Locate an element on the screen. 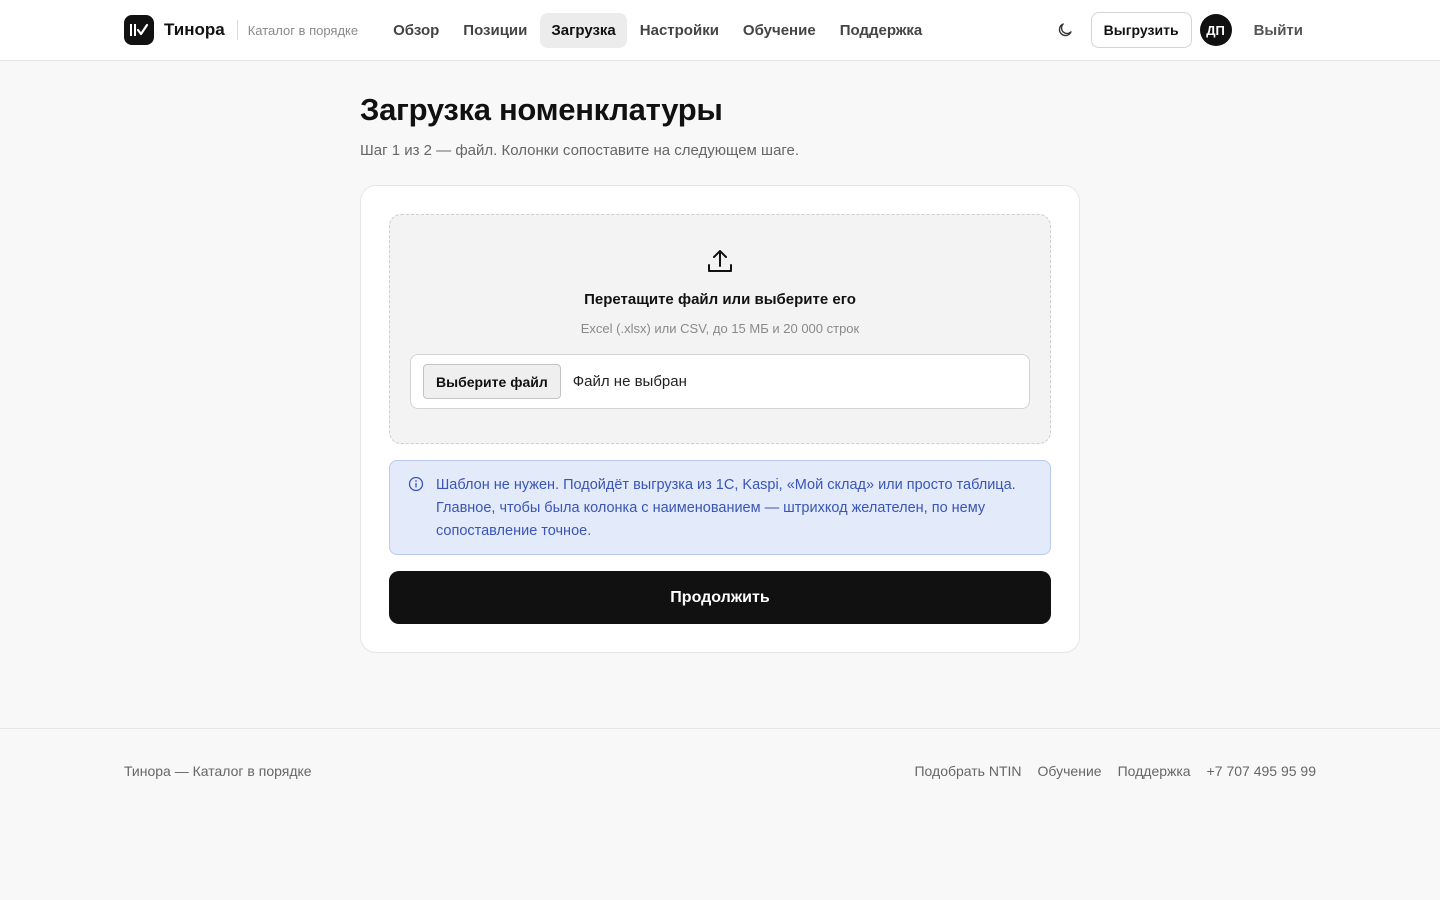  choose-file-button: Выберите файл is located at coordinates (492, 381).